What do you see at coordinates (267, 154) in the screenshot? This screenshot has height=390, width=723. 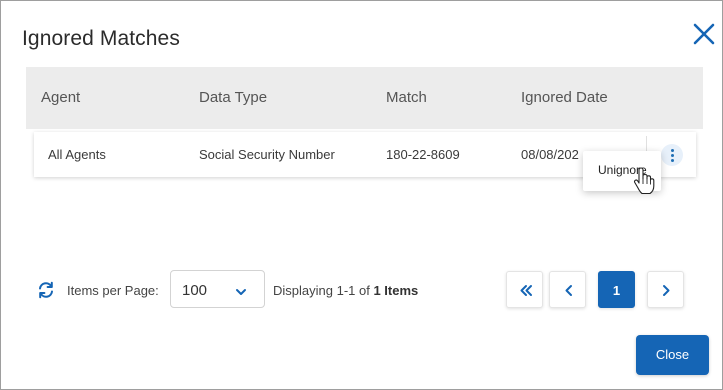 I see `cell-data-type: Social Security Number` at bounding box center [267, 154].